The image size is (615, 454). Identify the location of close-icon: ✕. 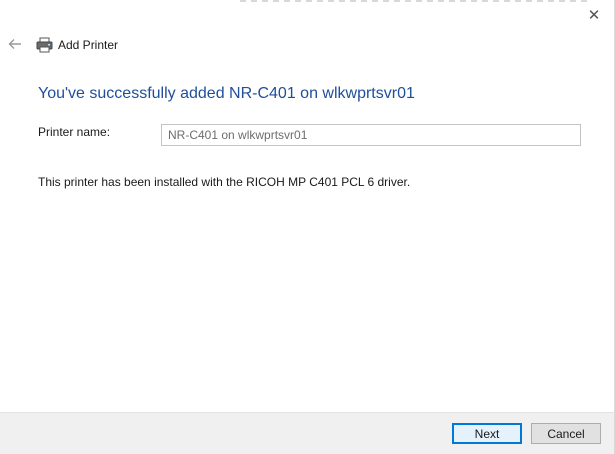
(594, 15).